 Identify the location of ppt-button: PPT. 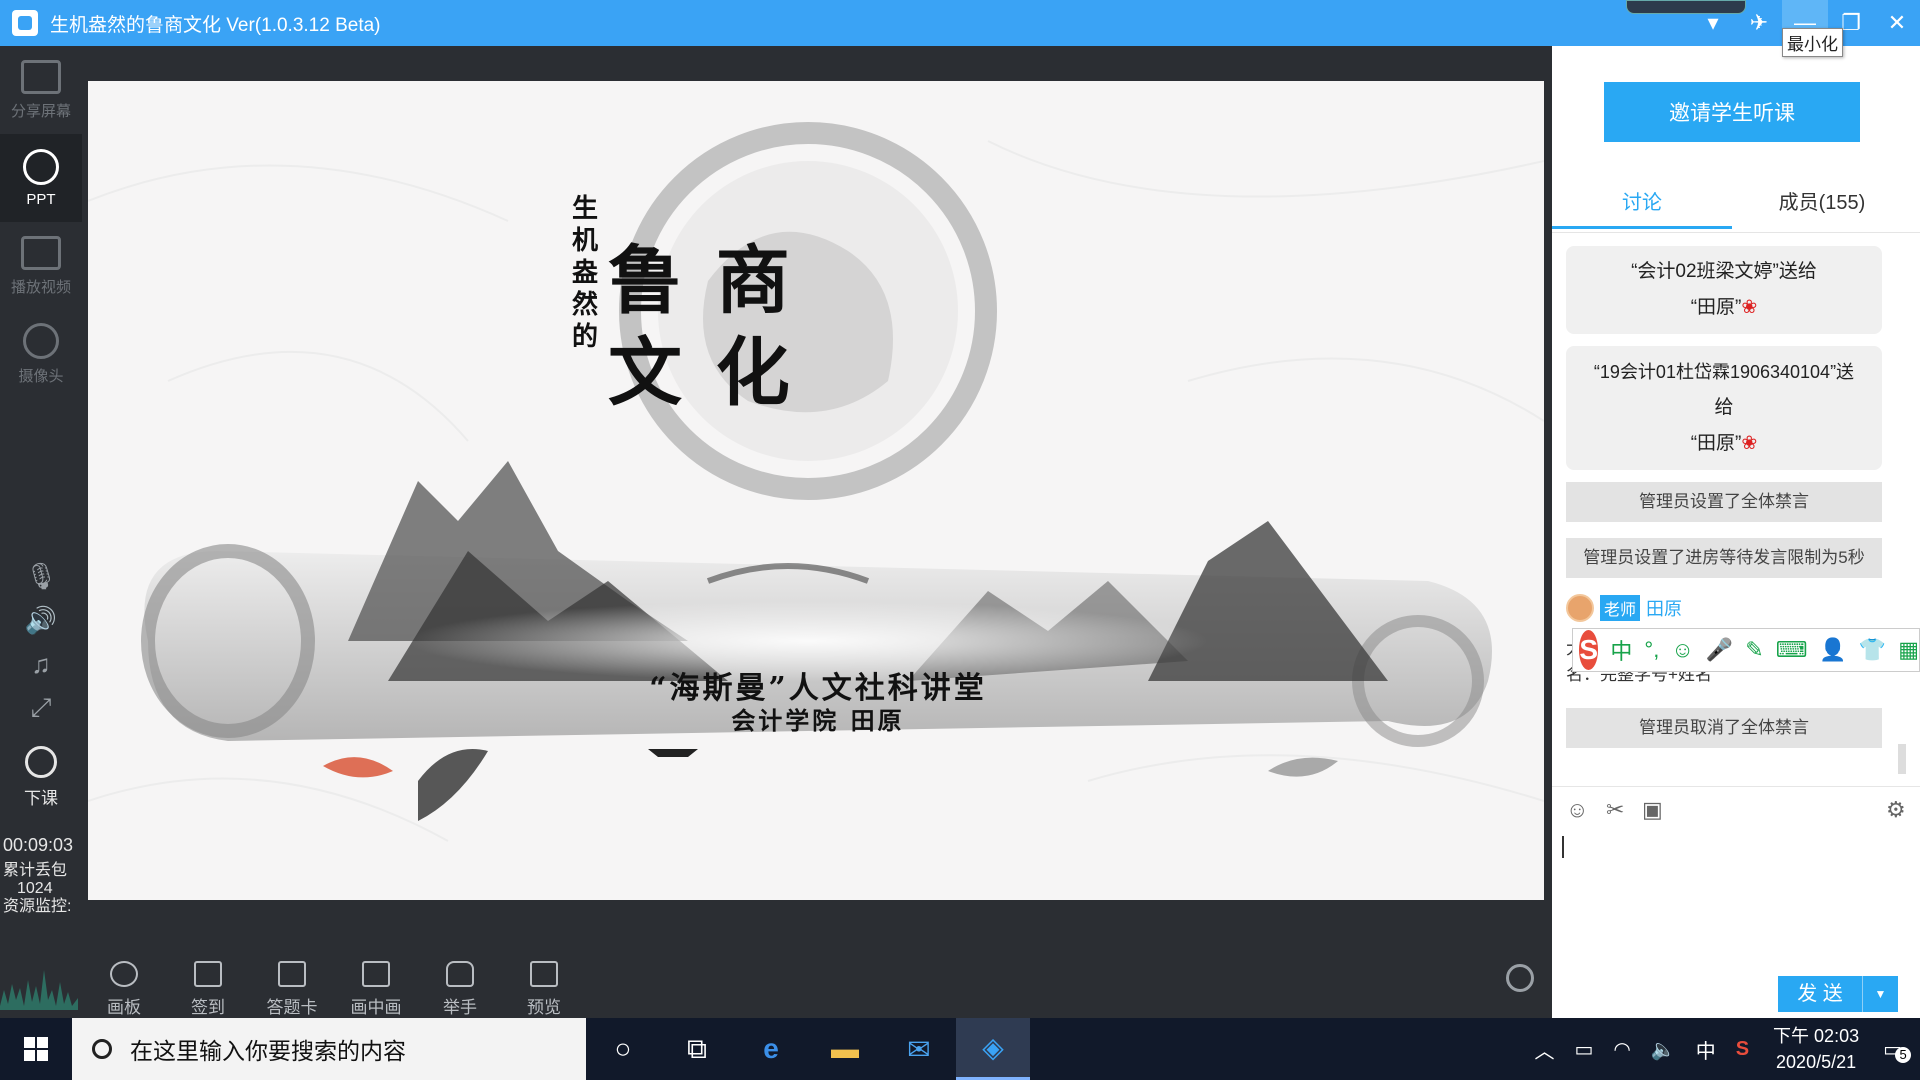
(41, 178).